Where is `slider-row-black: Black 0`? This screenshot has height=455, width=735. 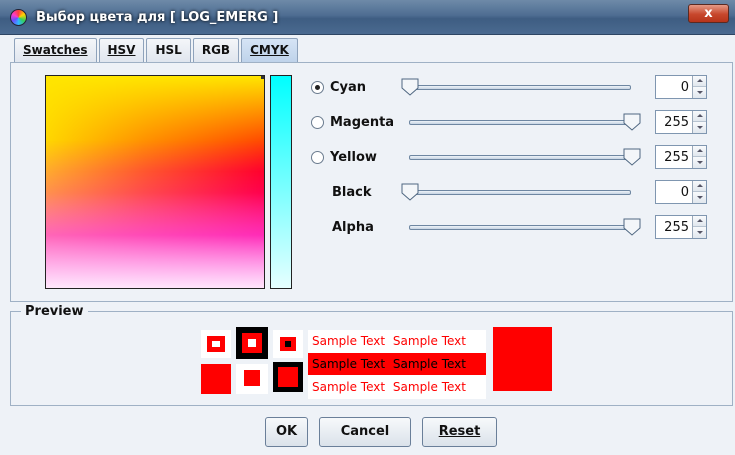 slider-row-black: Black 0 is located at coordinates (509, 193).